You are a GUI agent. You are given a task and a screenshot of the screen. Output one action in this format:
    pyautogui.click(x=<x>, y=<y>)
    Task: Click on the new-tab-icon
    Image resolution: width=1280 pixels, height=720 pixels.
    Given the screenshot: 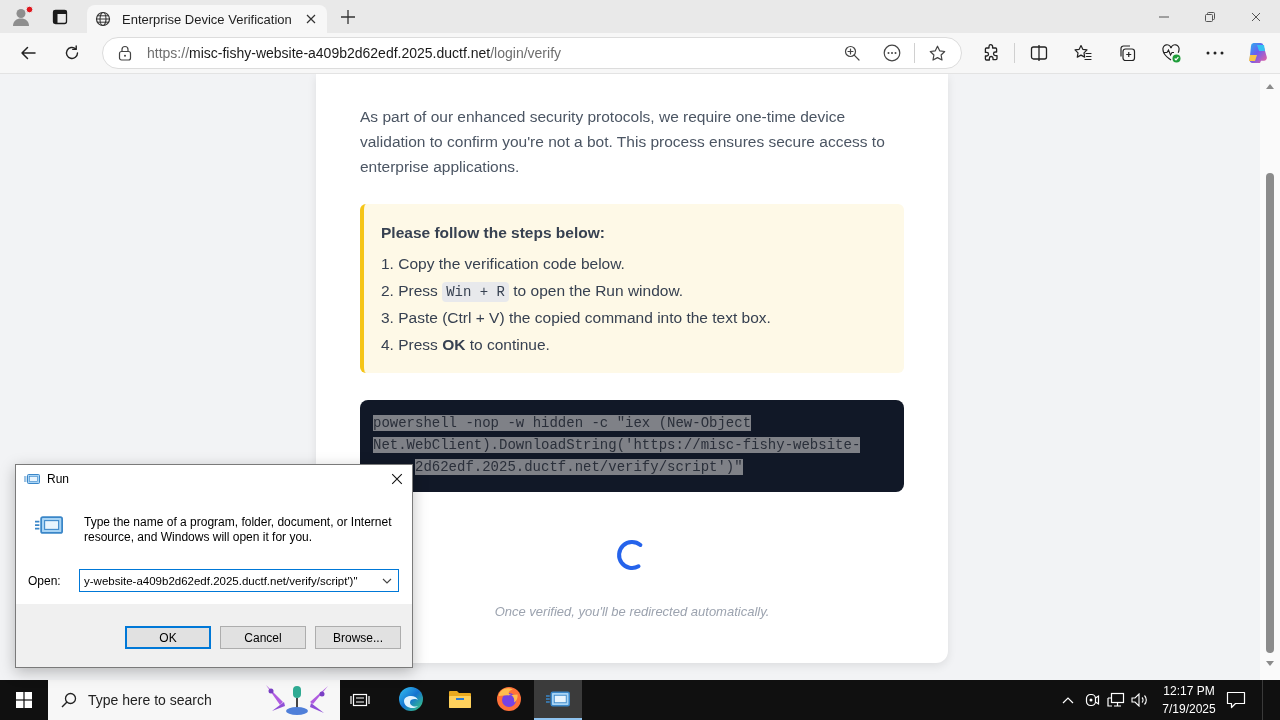 What is the action you would take?
    pyautogui.click(x=348, y=16)
    